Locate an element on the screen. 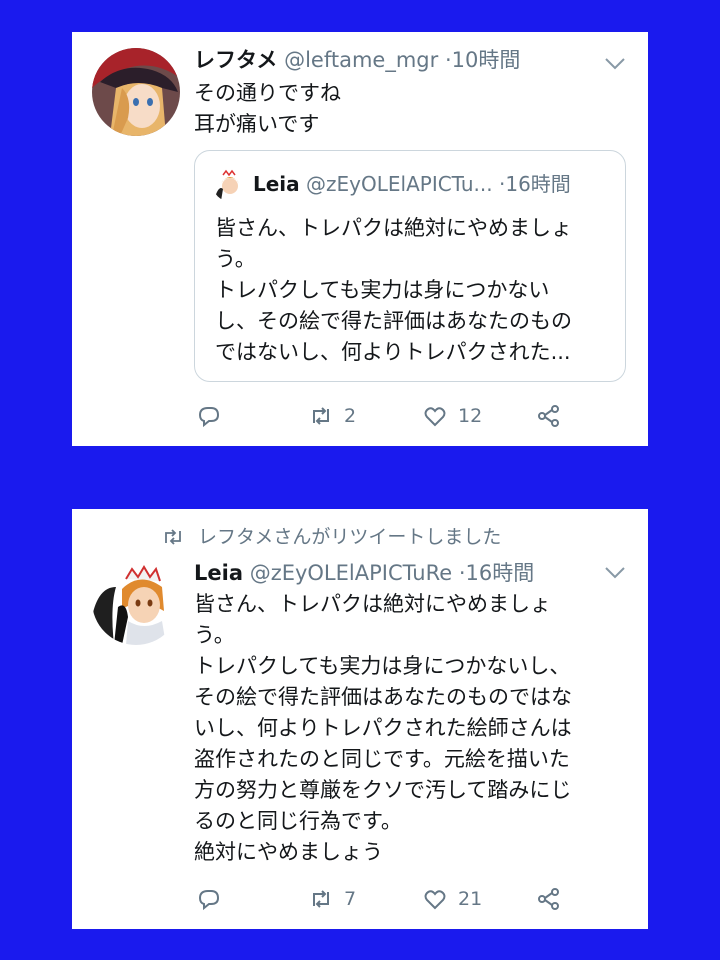 Image resolution: width=720 pixels, height=960 pixels. tweet-header: レフタメ @leftame_mgr ·10時間 is located at coordinates (357, 60).